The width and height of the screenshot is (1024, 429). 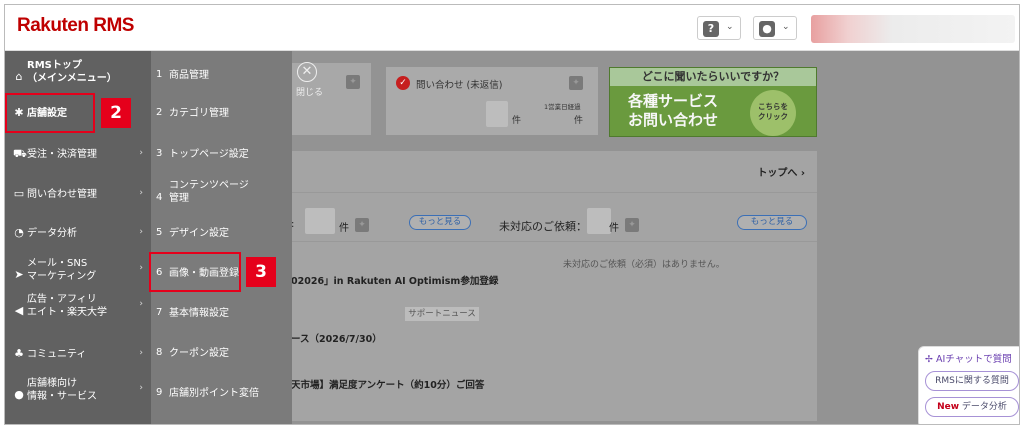 I want to click on inquiry-card: ✓ 問い合わせ (未返信) ✦ 件 1営業日経過 件, so click(x=492, y=101).